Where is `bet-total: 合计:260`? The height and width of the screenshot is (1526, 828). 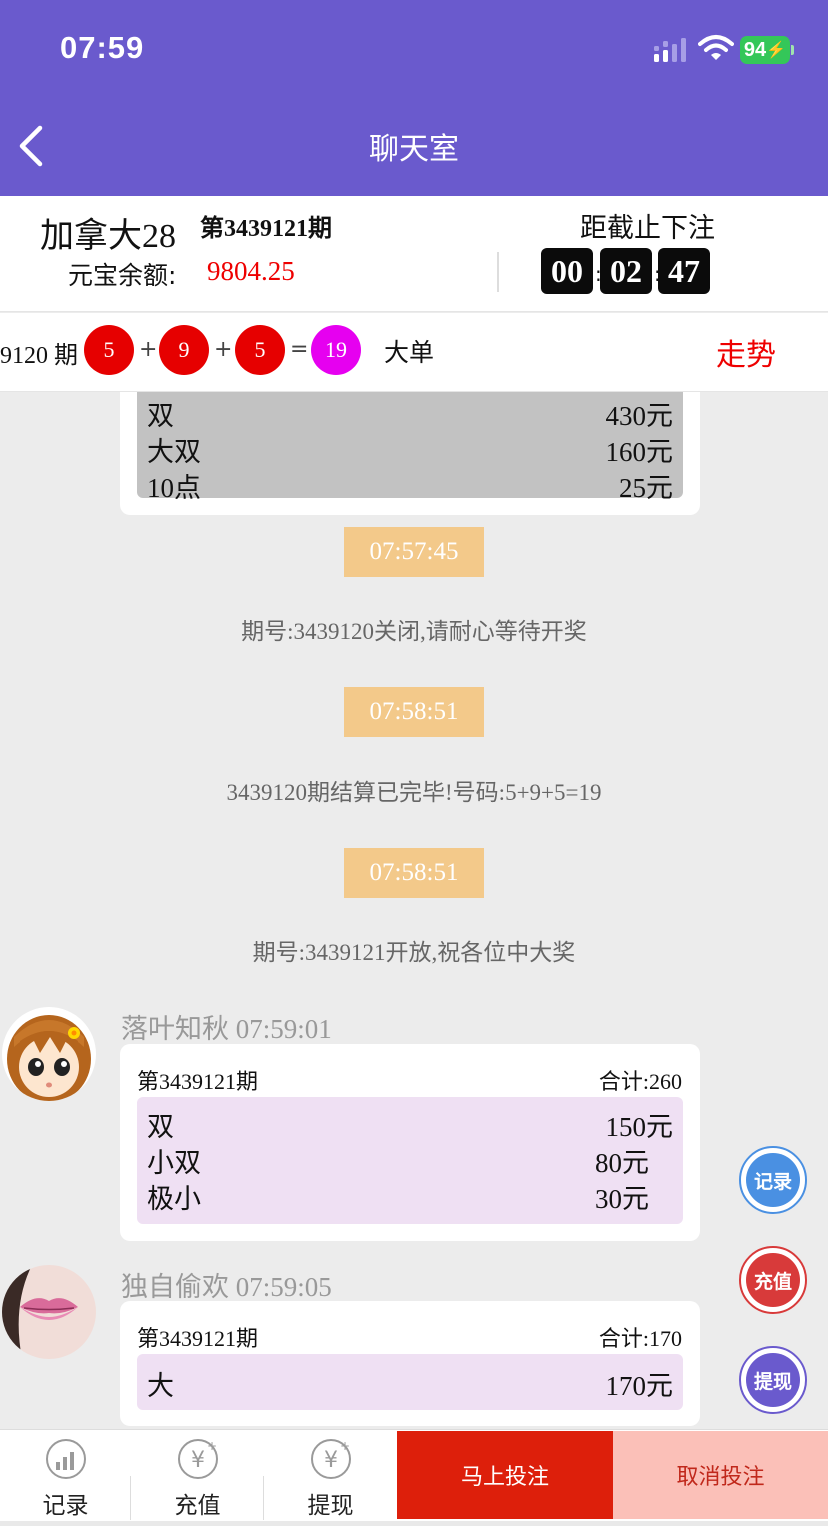 bet-total: 合计:260 is located at coordinates (640, 1081).